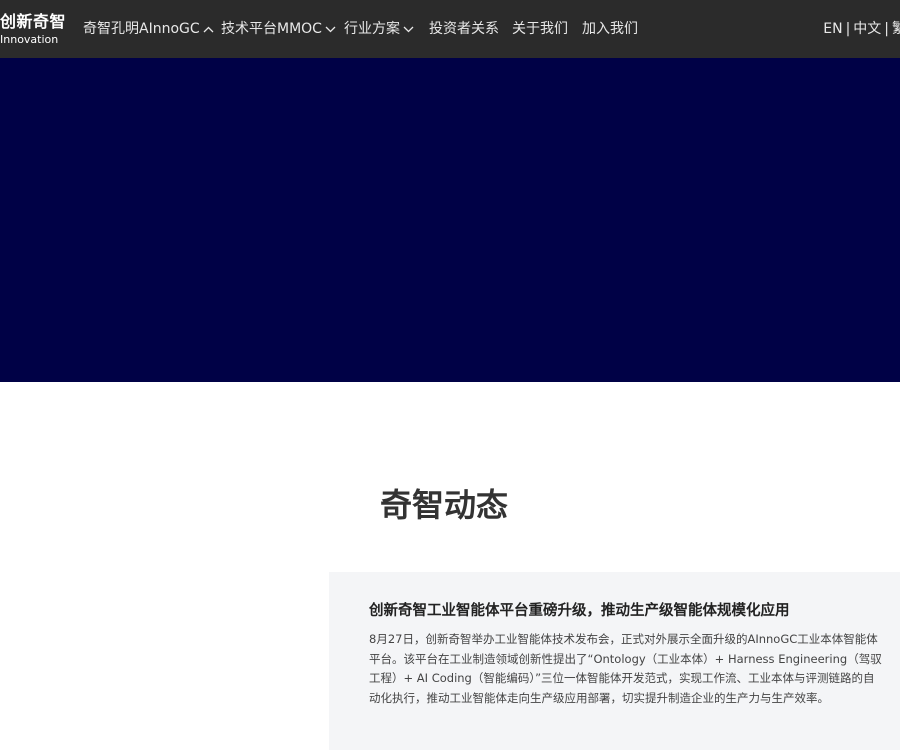  Describe the element at coordinates (29, 39) in the screenshot. I see `logo-english-text: Innovation` at that location.